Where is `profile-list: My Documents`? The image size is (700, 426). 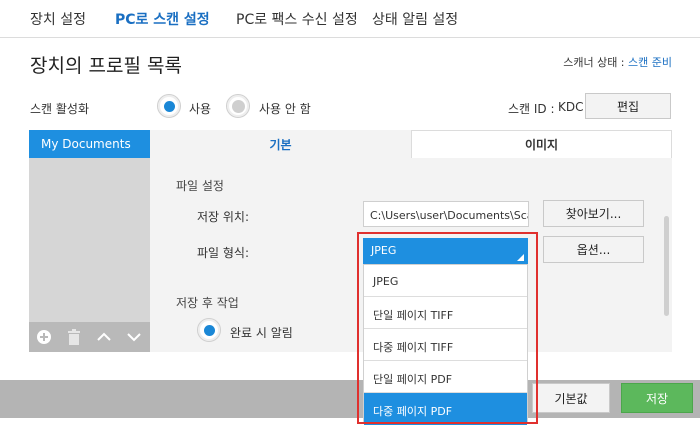 profile-list: My Documents is located at coordinates (89, 241).